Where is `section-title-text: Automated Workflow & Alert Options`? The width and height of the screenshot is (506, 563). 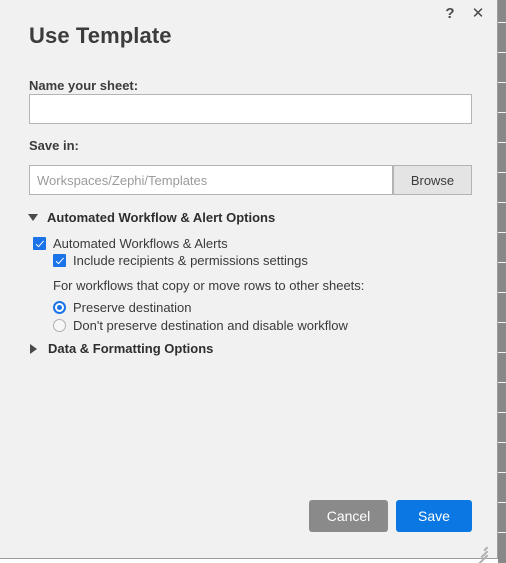
section-title-text: Automated Workflow & Alert Options is located at coordinates (161, 217).